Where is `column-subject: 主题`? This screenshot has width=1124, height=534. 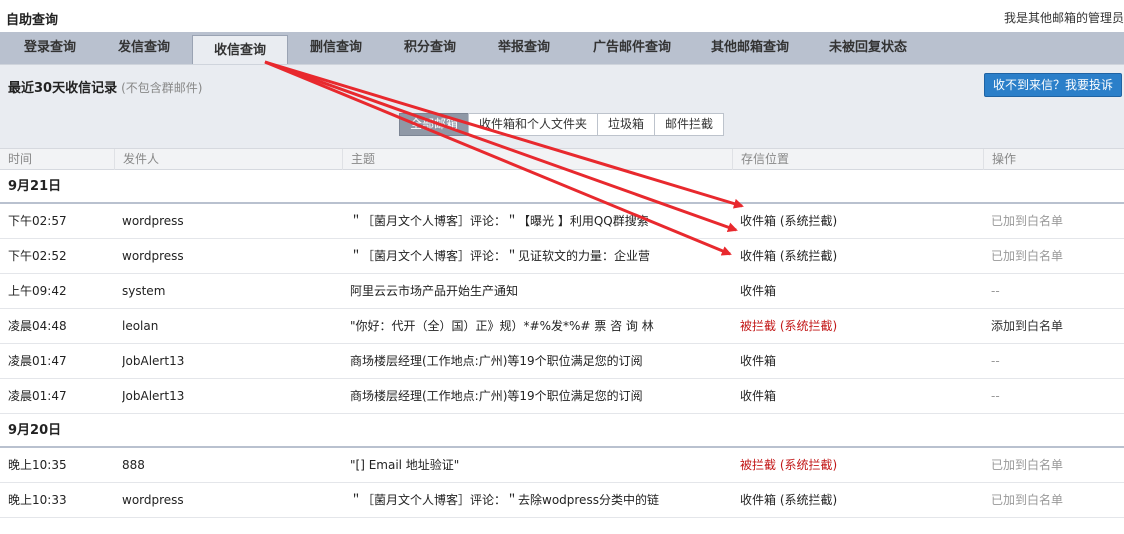
column-subject: 主题 is located at coordinates (537, 159).